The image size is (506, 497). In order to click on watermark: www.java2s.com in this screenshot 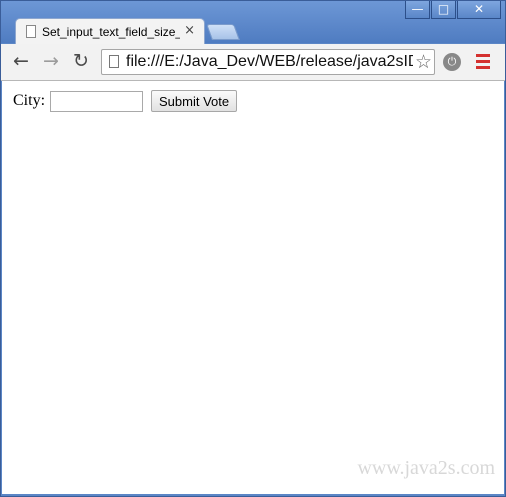, I will do `click(426, 468)`.